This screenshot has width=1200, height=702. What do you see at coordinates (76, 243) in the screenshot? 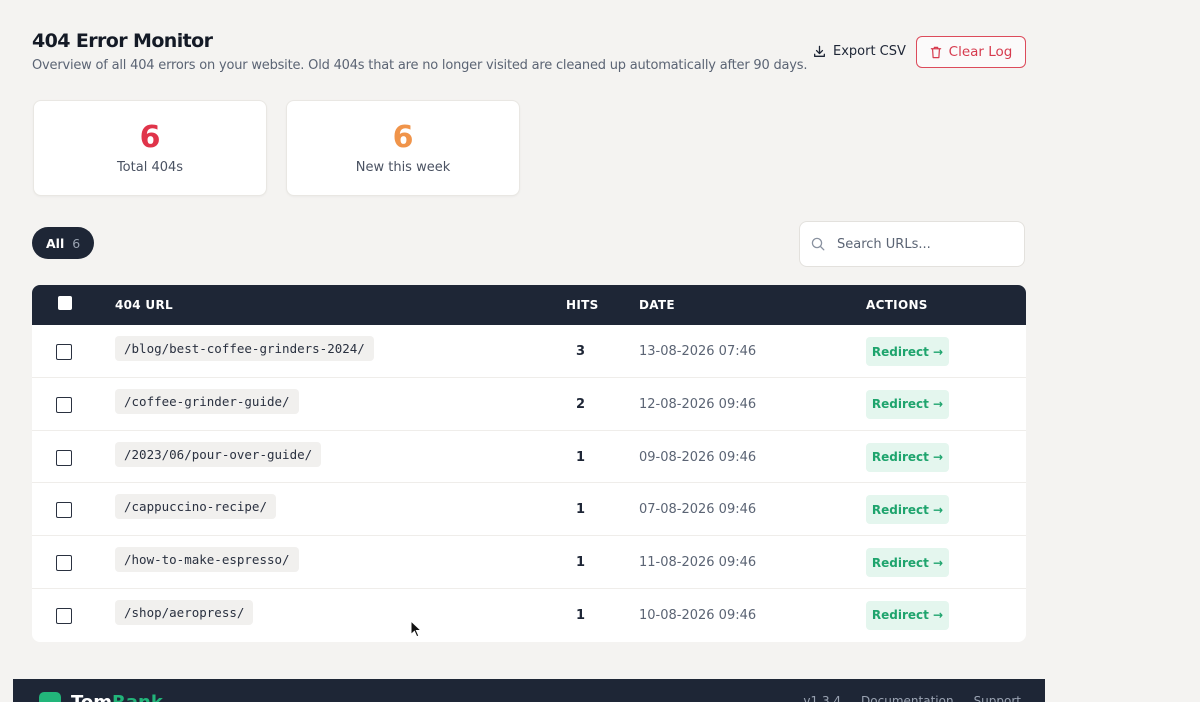
I see `filter-count: 6` at bounding box center [76, 243].